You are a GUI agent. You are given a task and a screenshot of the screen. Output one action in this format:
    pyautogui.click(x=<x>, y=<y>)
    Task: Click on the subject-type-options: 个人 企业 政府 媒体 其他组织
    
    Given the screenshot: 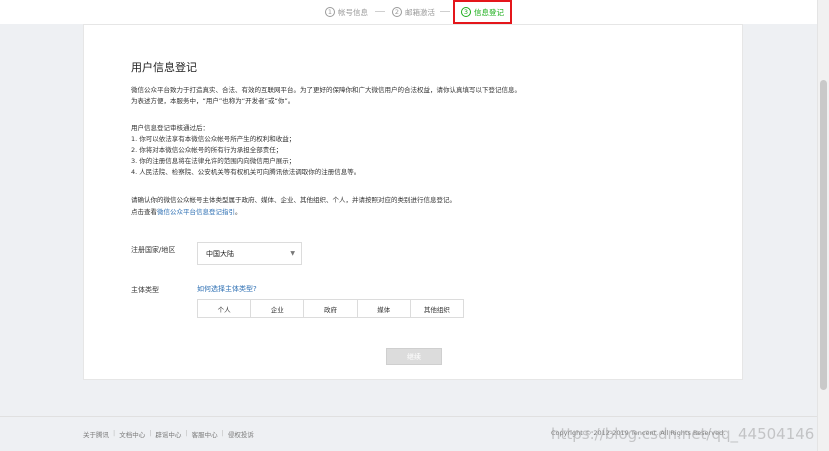 What is the action you would take?
    pyautogui.click(x=330, y=308)
    